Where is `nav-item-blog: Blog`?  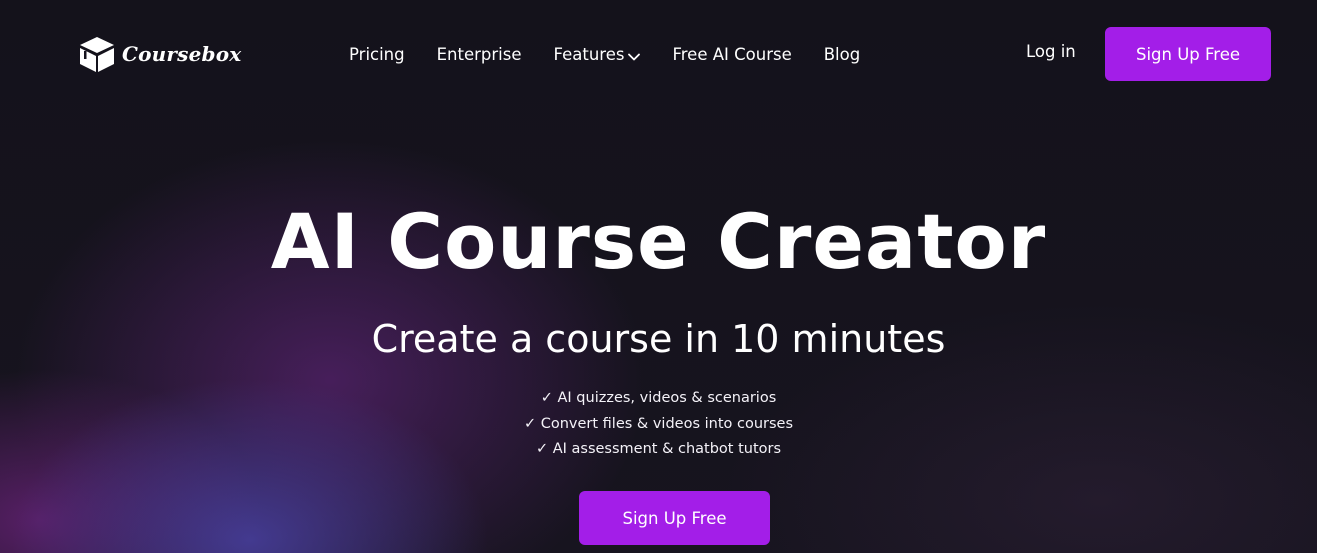 nav-item-blog: Blog is located at coordinates (842, 54).